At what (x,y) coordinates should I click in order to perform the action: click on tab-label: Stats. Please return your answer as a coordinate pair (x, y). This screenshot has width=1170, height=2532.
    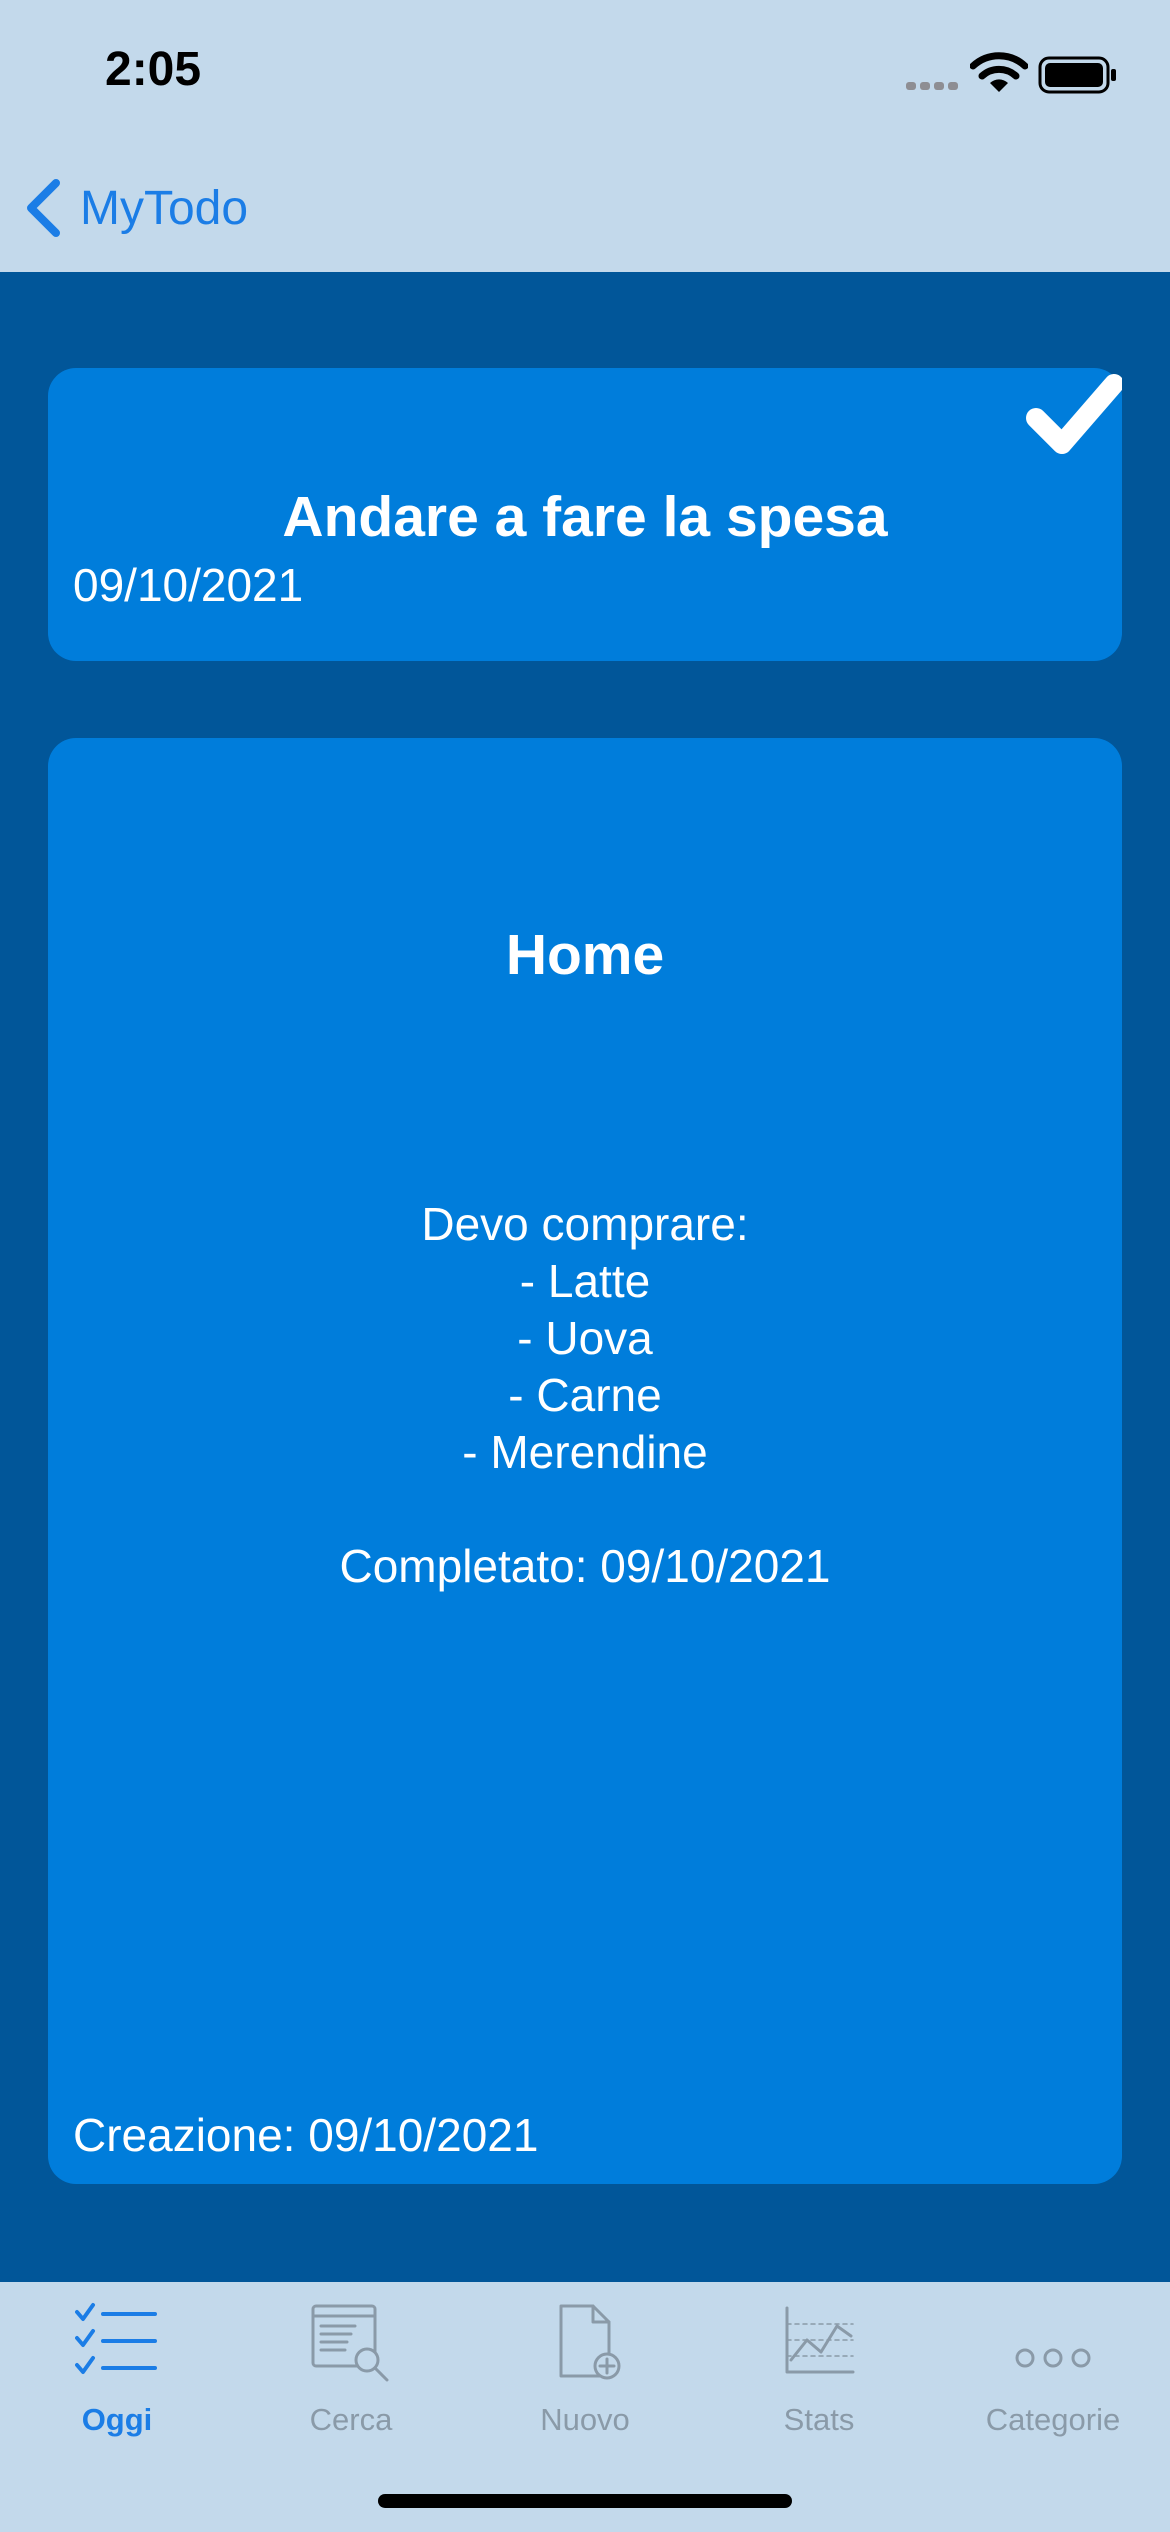
    Looking at the image, I should click on (819, 2419).